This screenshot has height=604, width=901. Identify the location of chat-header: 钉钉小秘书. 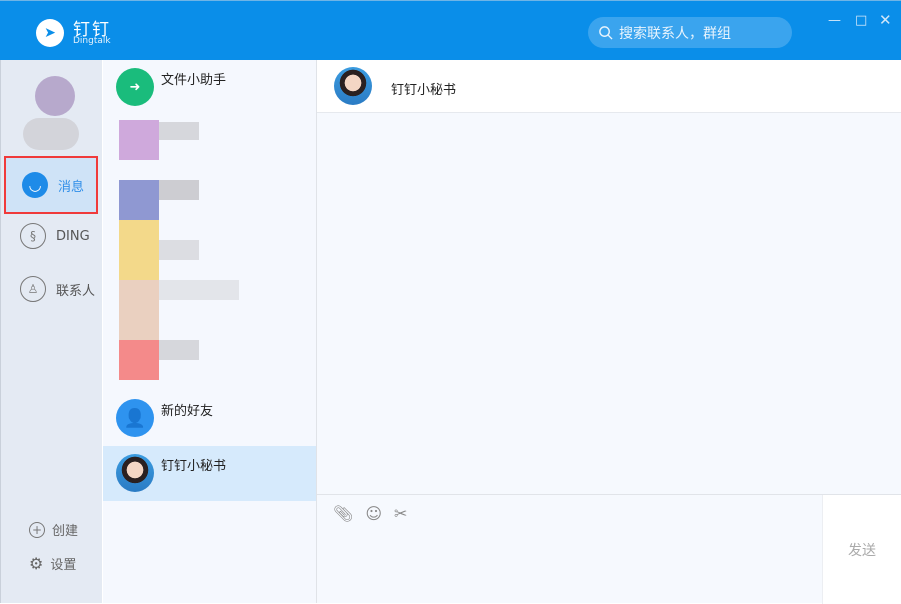
(609, 86).